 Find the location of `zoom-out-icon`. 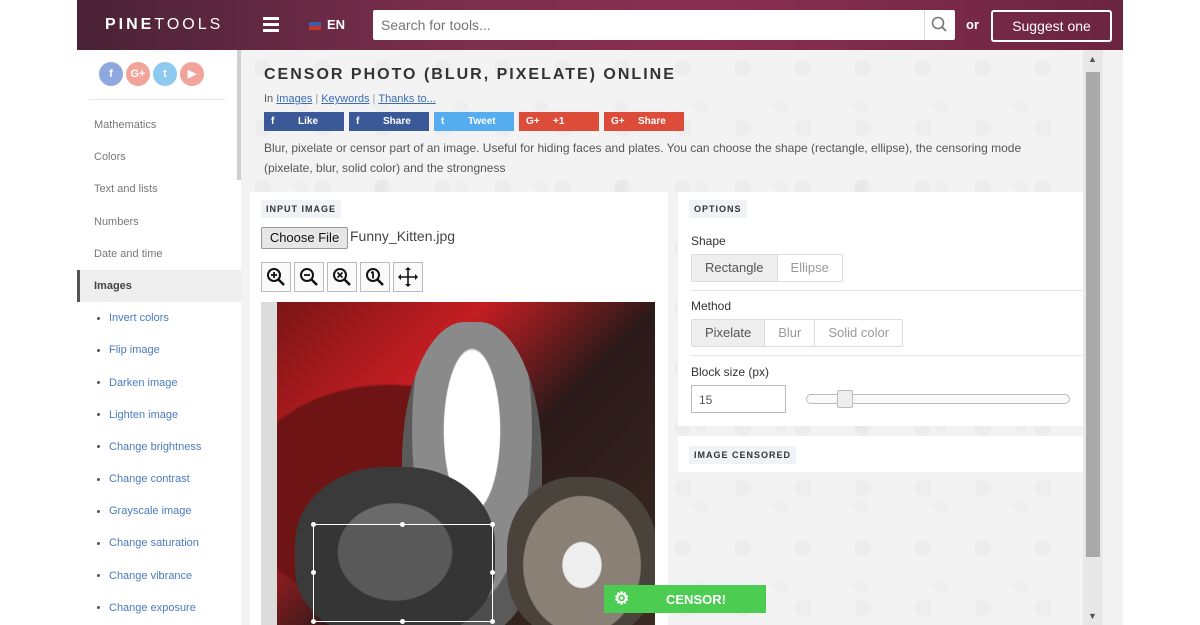

zoom-out-icon is located at coordinates (309, 277).